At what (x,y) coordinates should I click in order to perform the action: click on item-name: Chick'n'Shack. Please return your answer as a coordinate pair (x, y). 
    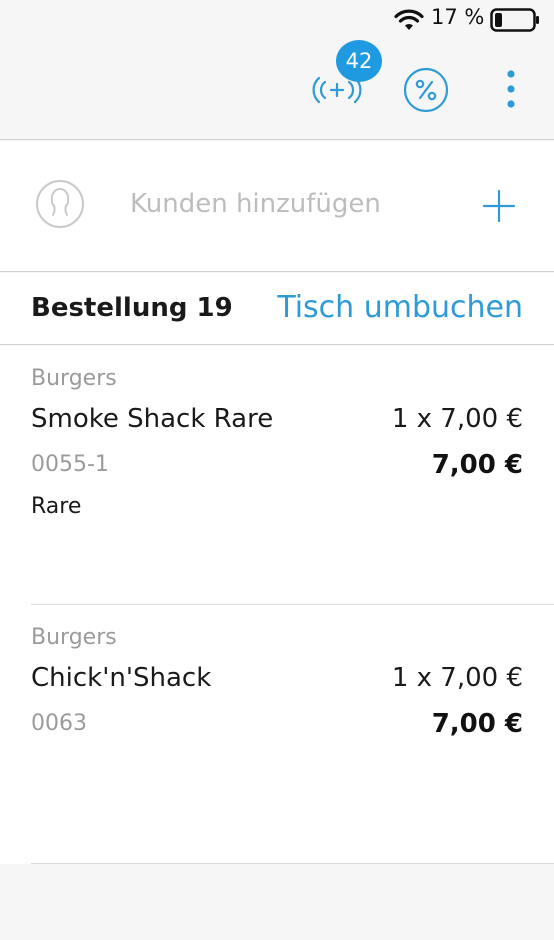
    Looking at the image, I should click on (121, 678).